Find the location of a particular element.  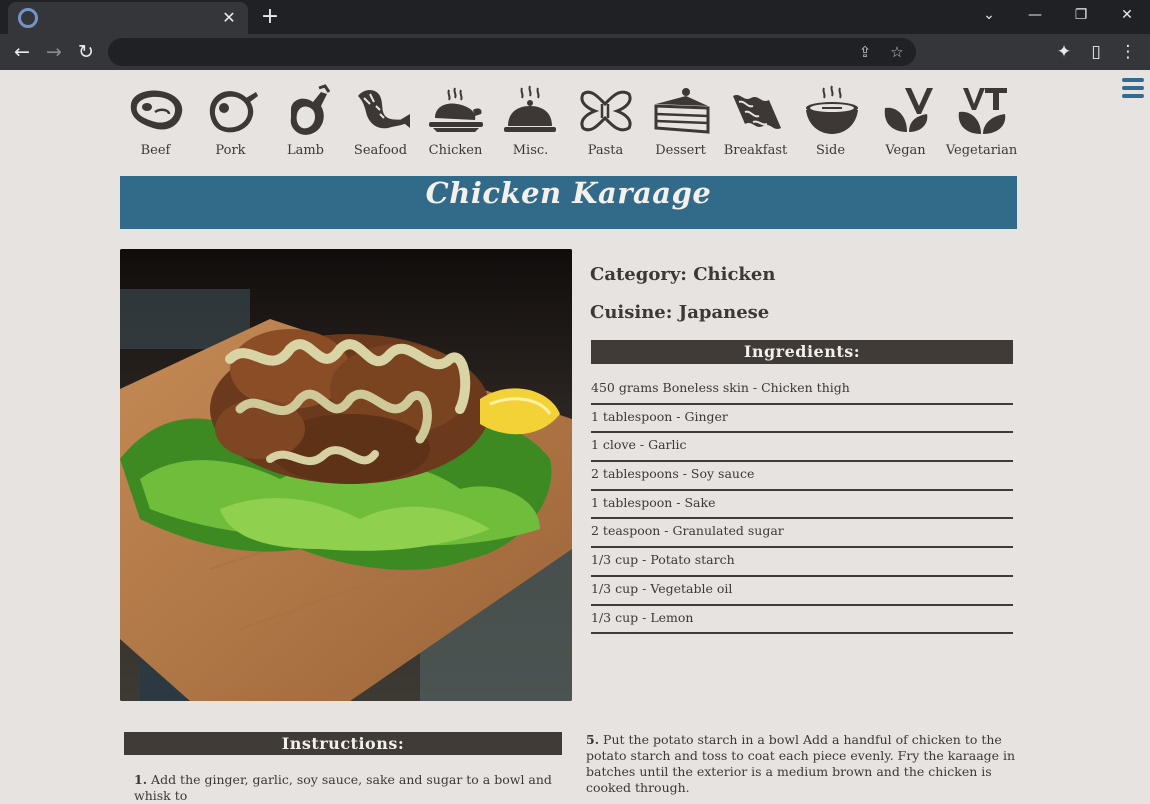

category-pasta: Pasta is located at coordinates (605, 121).